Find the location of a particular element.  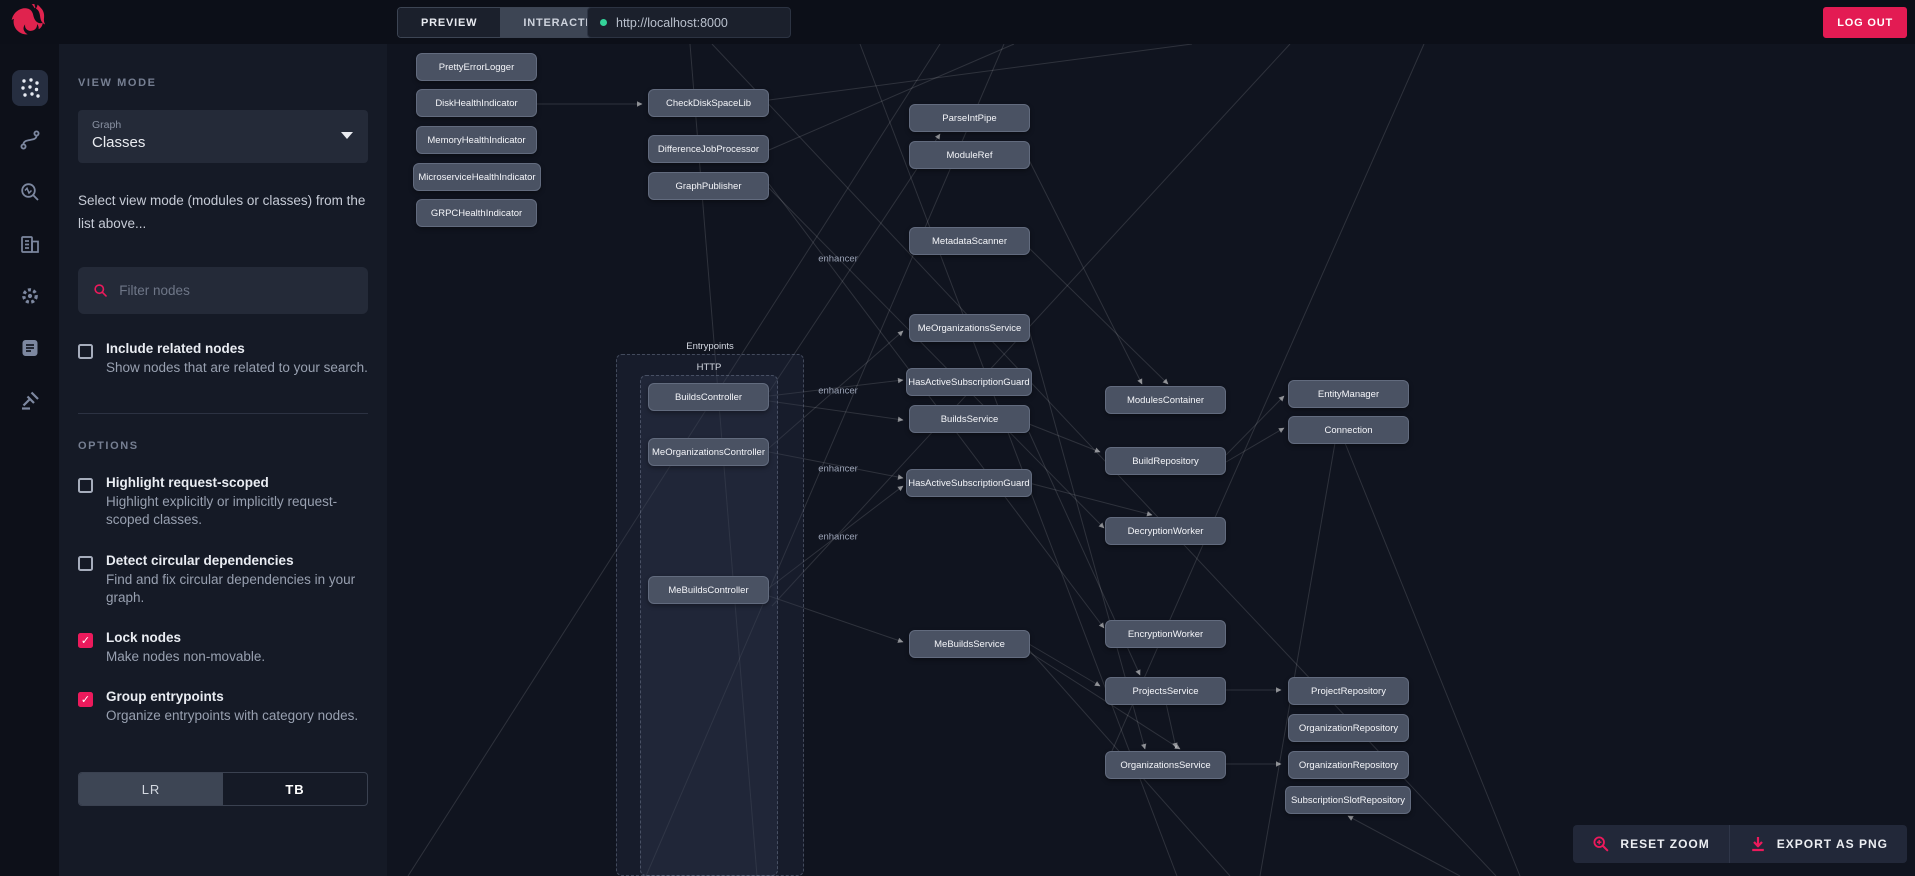

reset-zoom-button: RESET ZOOM is located at coordinates (1650, 844).